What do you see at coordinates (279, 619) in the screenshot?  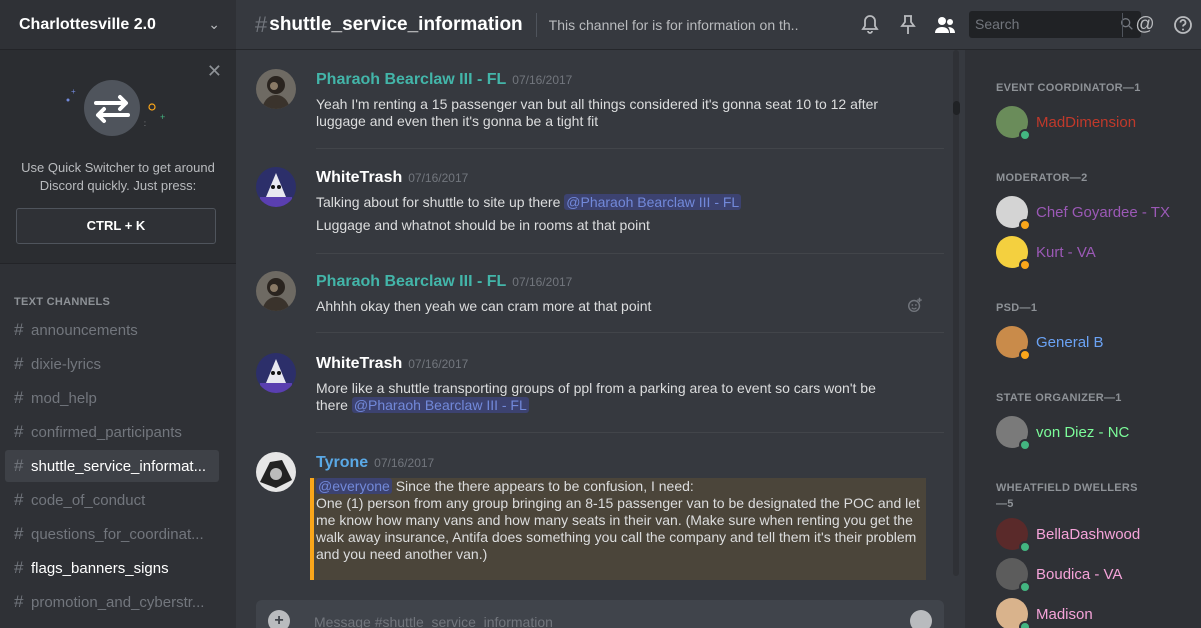 I see `upload-plus-icon: +` at bounding box center [279, 619].